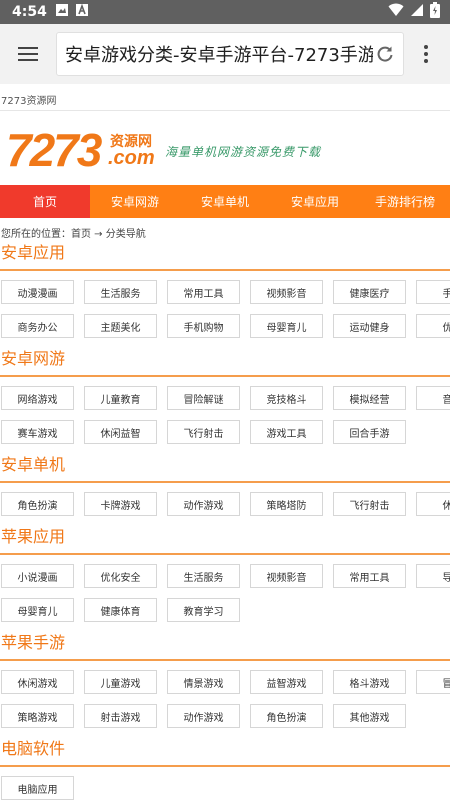 The width and height of the screenshot is (450, 800). I want to click on category-tag: 策略塔防, so click(286, 504).